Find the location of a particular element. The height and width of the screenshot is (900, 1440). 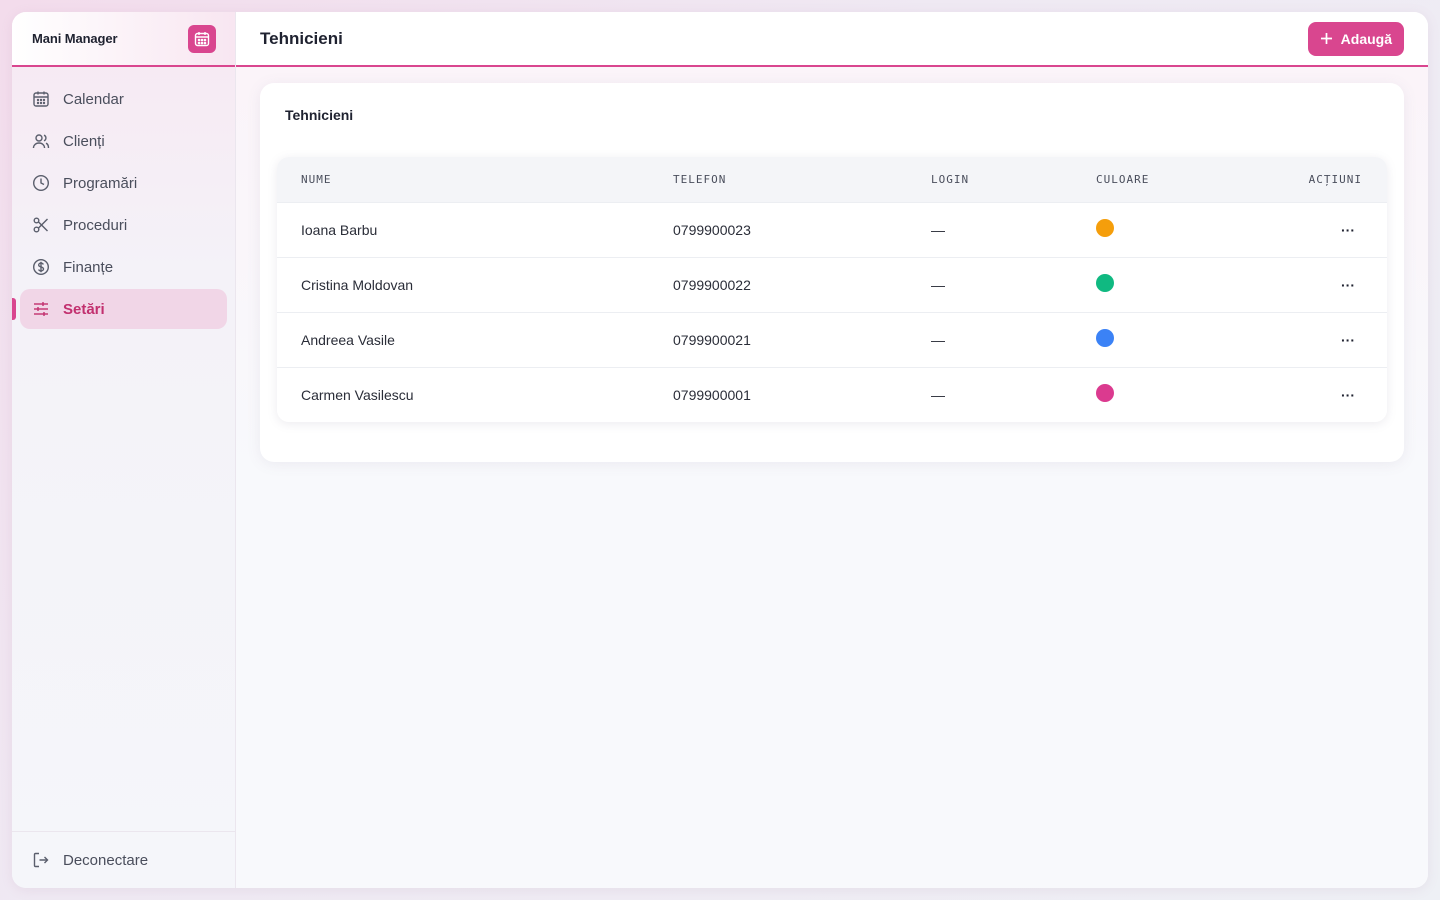

technician-name: Andreea Vasile is located at coordinates (463, 339).